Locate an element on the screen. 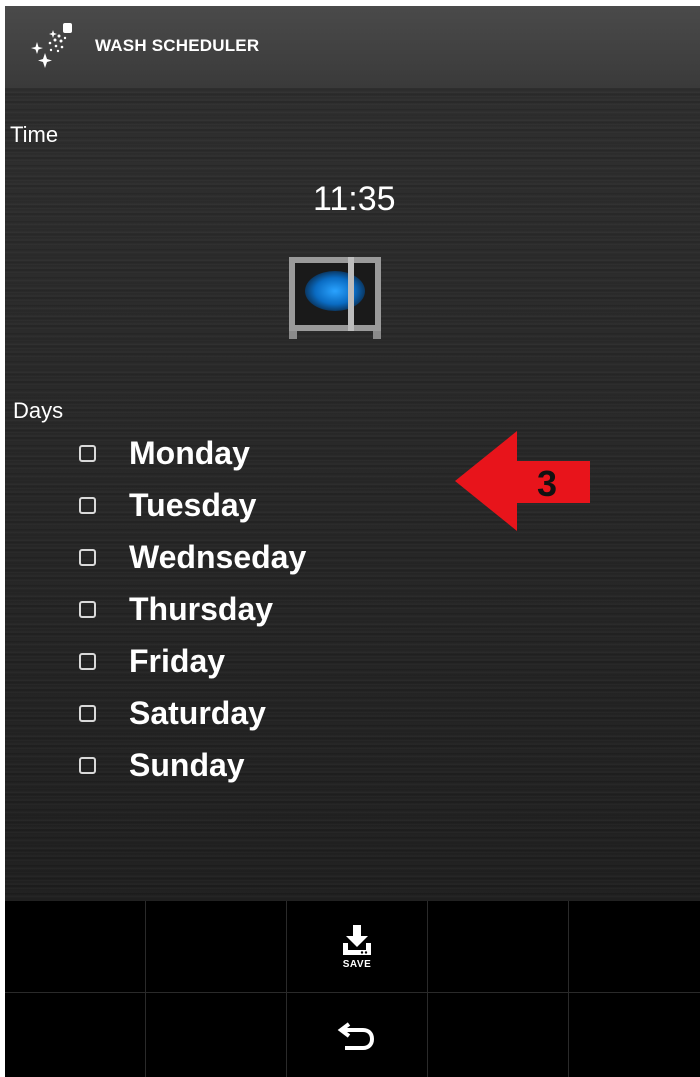 Image resolution: width=700 pixels, height=1077 pixels. back-button is located at coordinates (357, 1035).